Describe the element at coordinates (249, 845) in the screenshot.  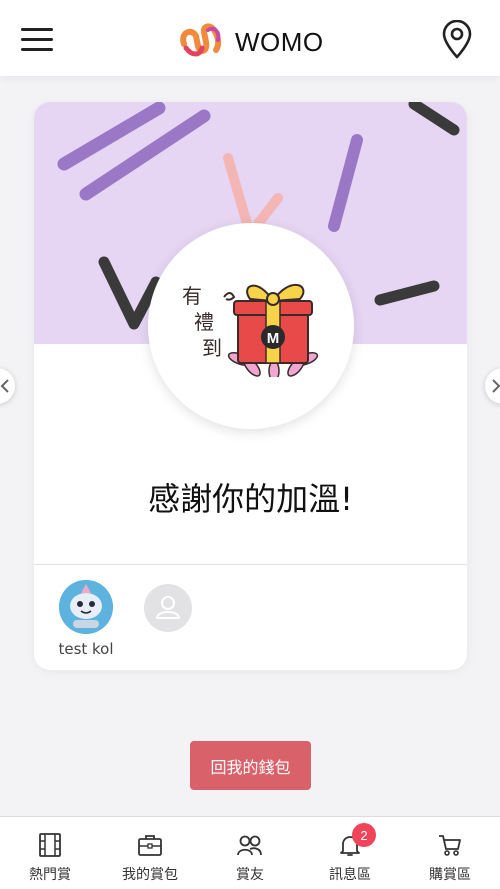
I see `friends-icon` at that location.